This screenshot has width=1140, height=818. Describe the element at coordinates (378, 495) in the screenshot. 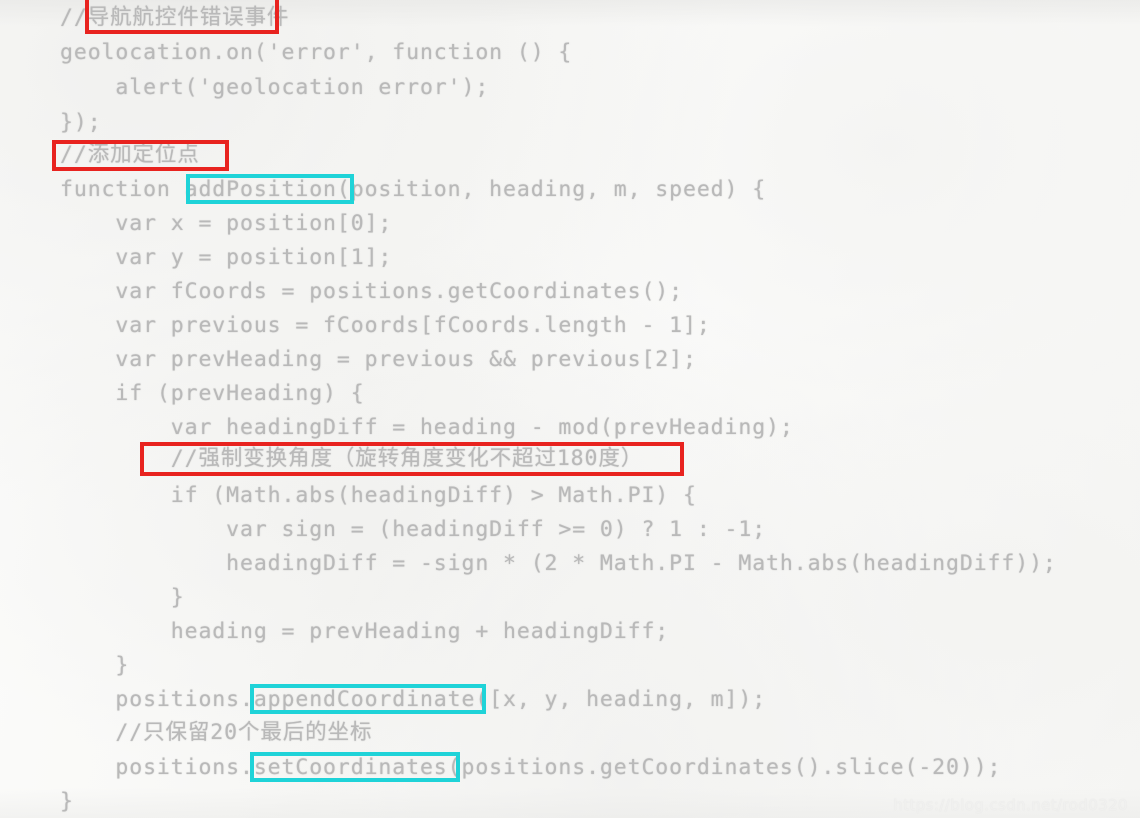

I see `code-line: if (Math.abs(headingDiff) > Math.PI) {` at that location.